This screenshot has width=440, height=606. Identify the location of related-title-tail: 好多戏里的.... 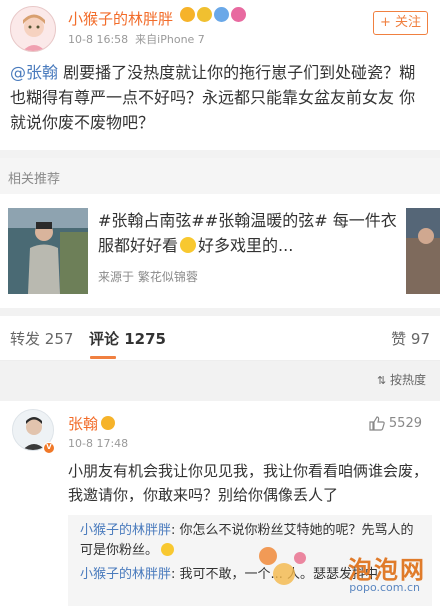
(246, 245).